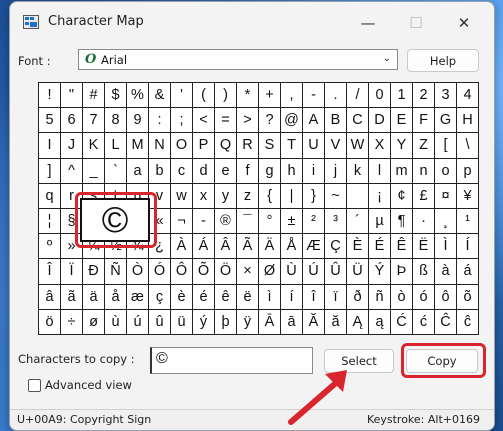  I want to click on char-cell: x, so click(204, 196).